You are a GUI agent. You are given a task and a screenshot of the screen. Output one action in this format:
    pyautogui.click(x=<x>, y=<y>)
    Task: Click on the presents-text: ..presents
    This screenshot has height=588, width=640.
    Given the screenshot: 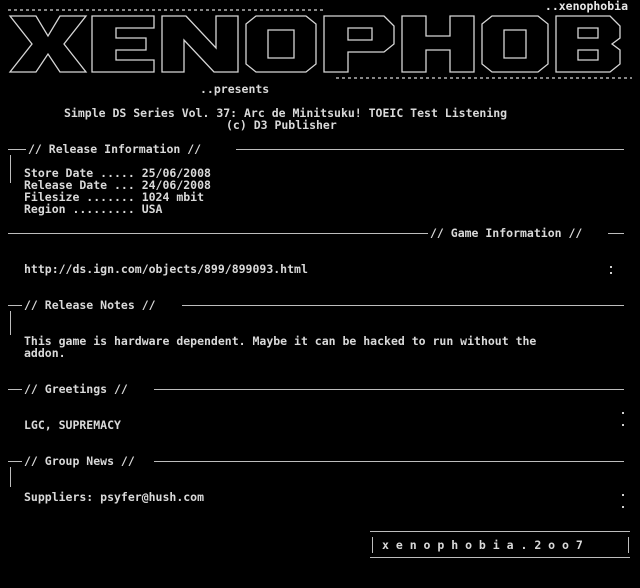 What is the action you would take?
    pyautogui.click(x=235, y=89)
    